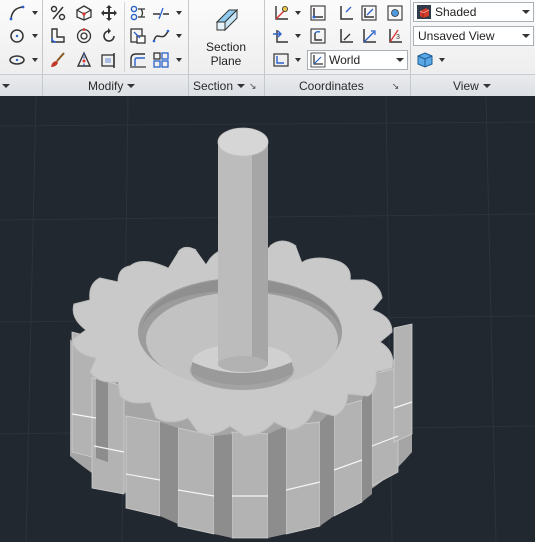  I want to click on ucs-dropdown, so click(297, 13).